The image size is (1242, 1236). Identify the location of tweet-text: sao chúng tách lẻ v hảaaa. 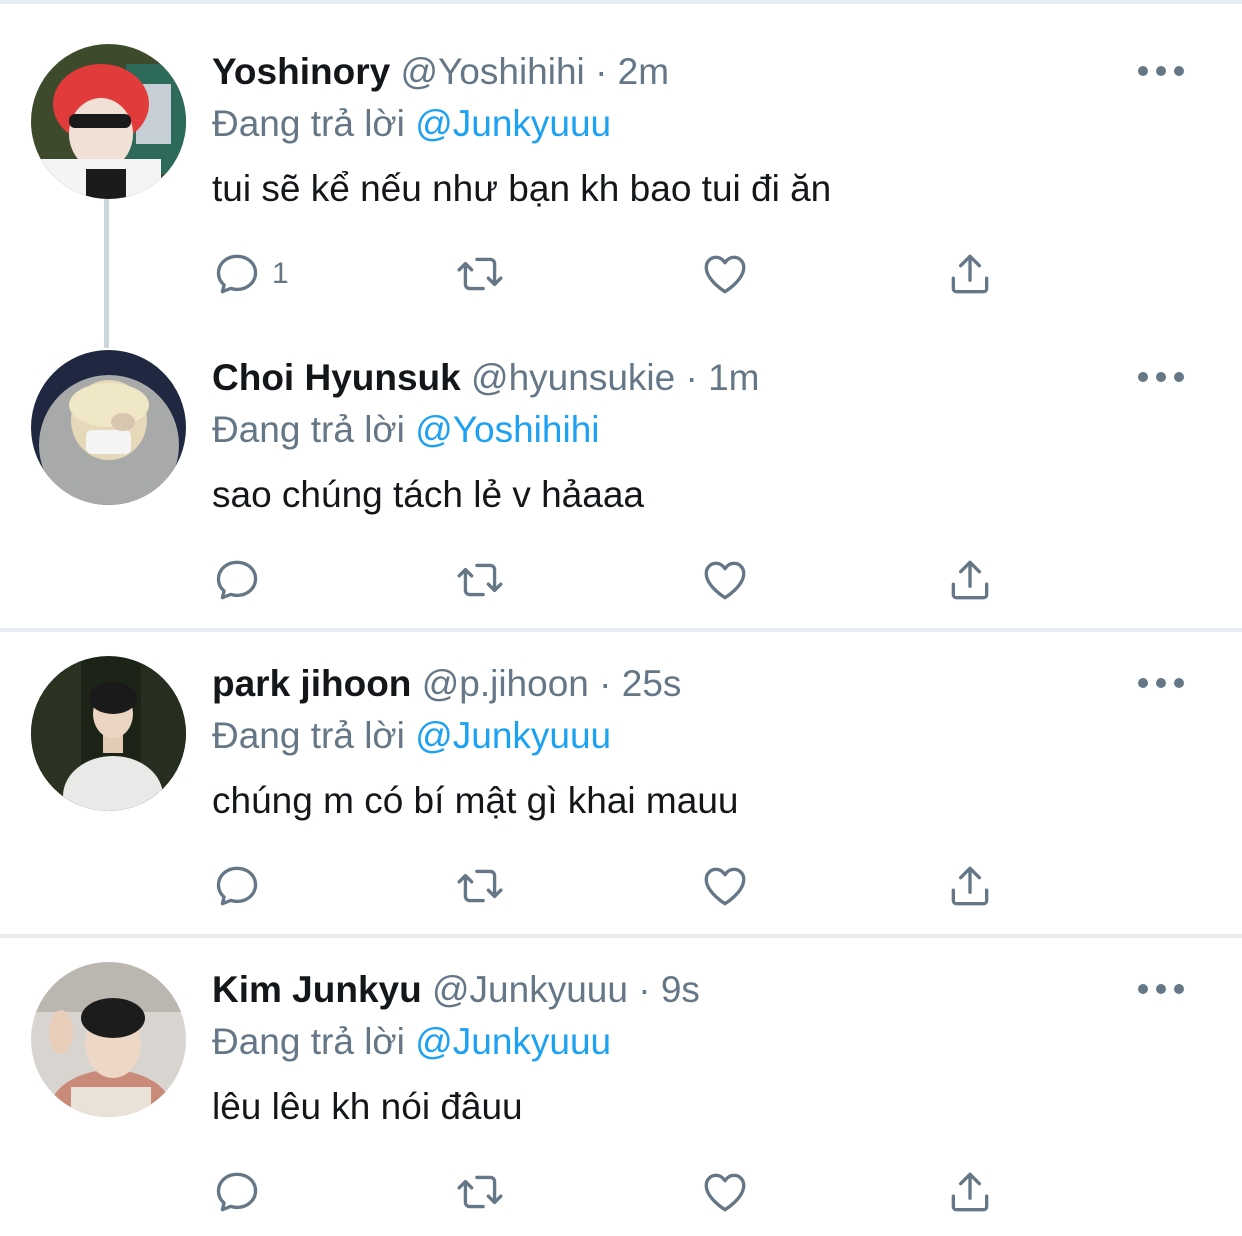
(428, 494).